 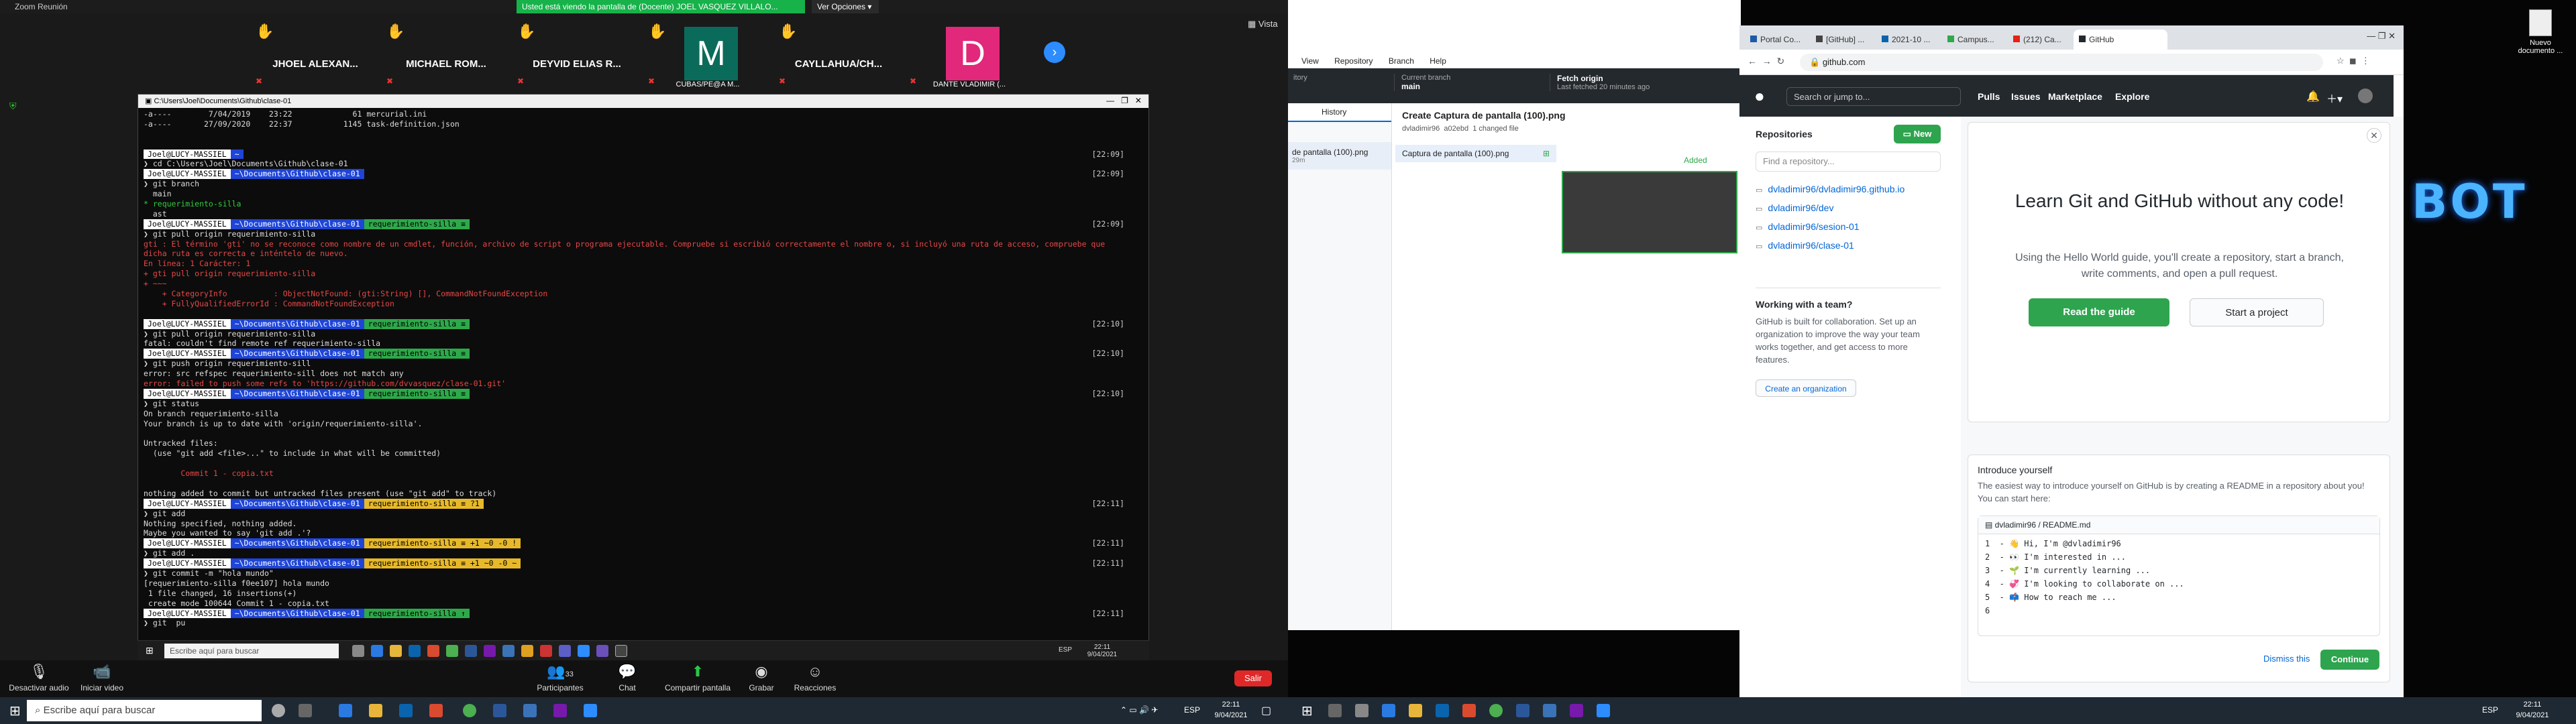 I want to click on participant-tile: ✋ DEYVID ELIAS R... ✖, so click(x=577, y=52).